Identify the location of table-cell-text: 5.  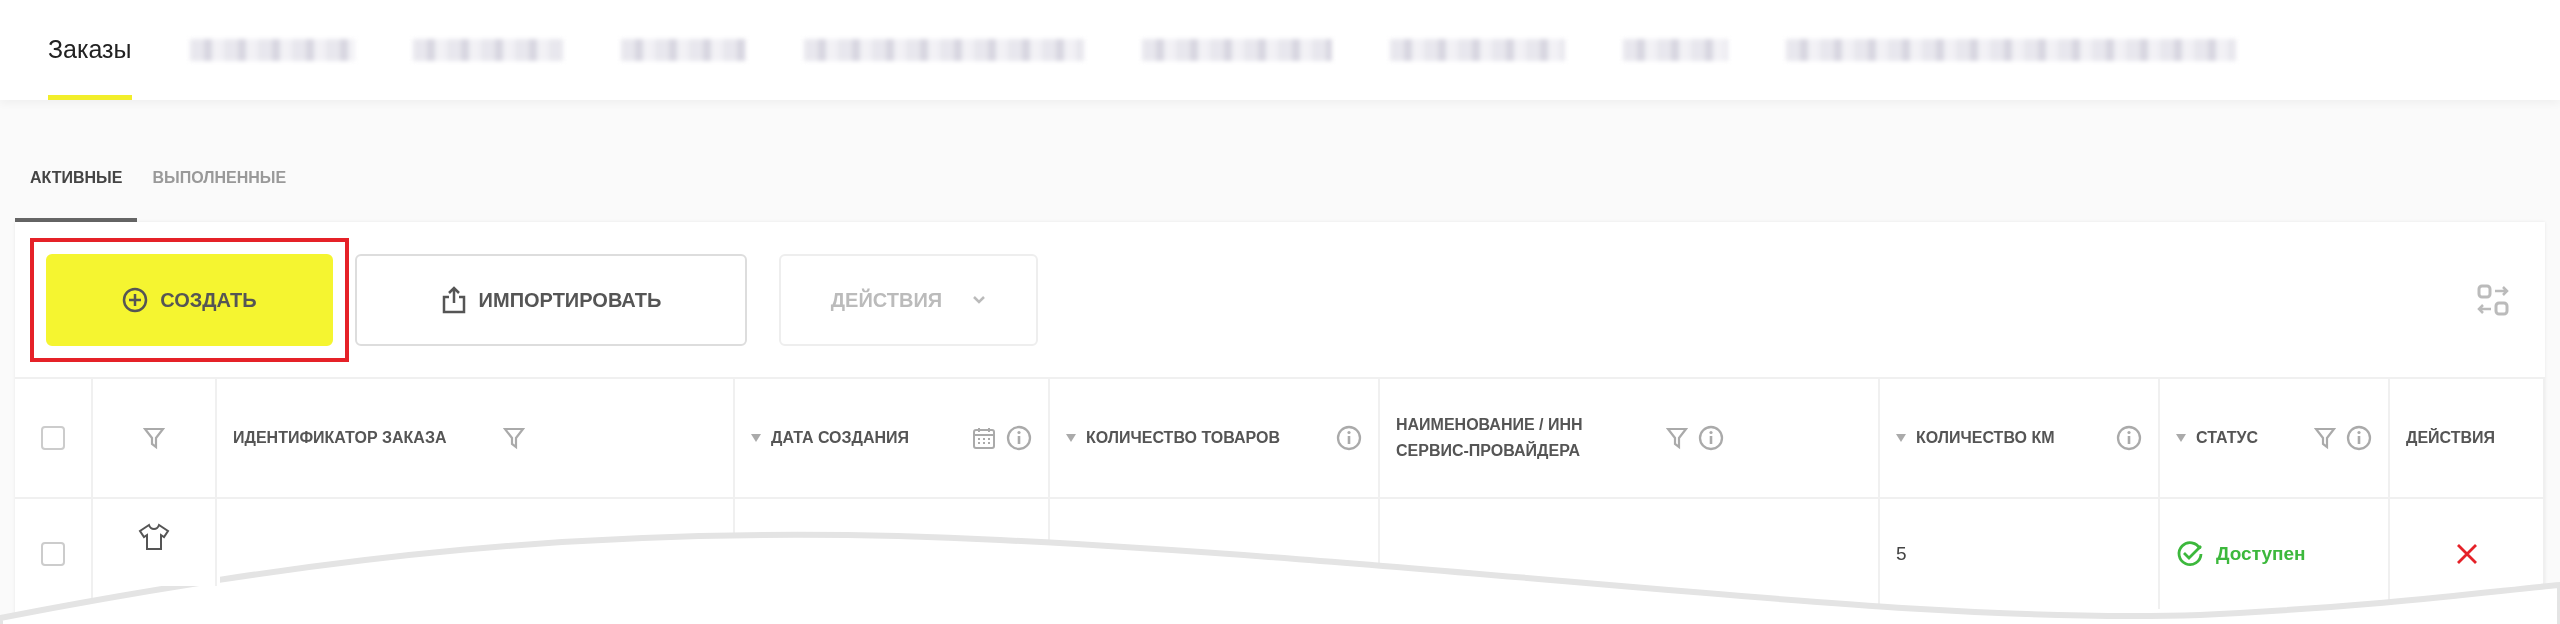
(1901, 553).